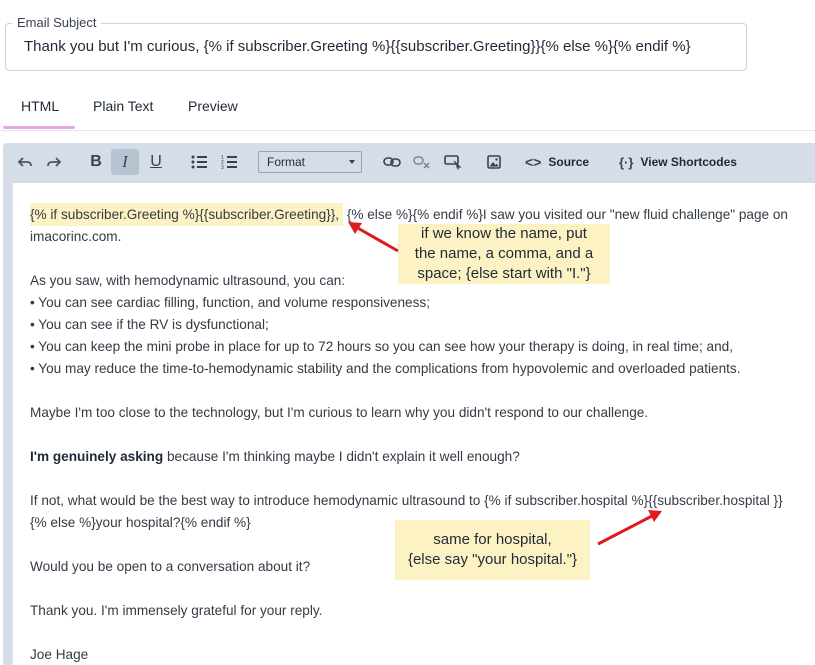 The width and height of the screenshot is (815, 665). I want to click on greeting-note-line-3: space; {else start with "I."}, so click(504, 273).